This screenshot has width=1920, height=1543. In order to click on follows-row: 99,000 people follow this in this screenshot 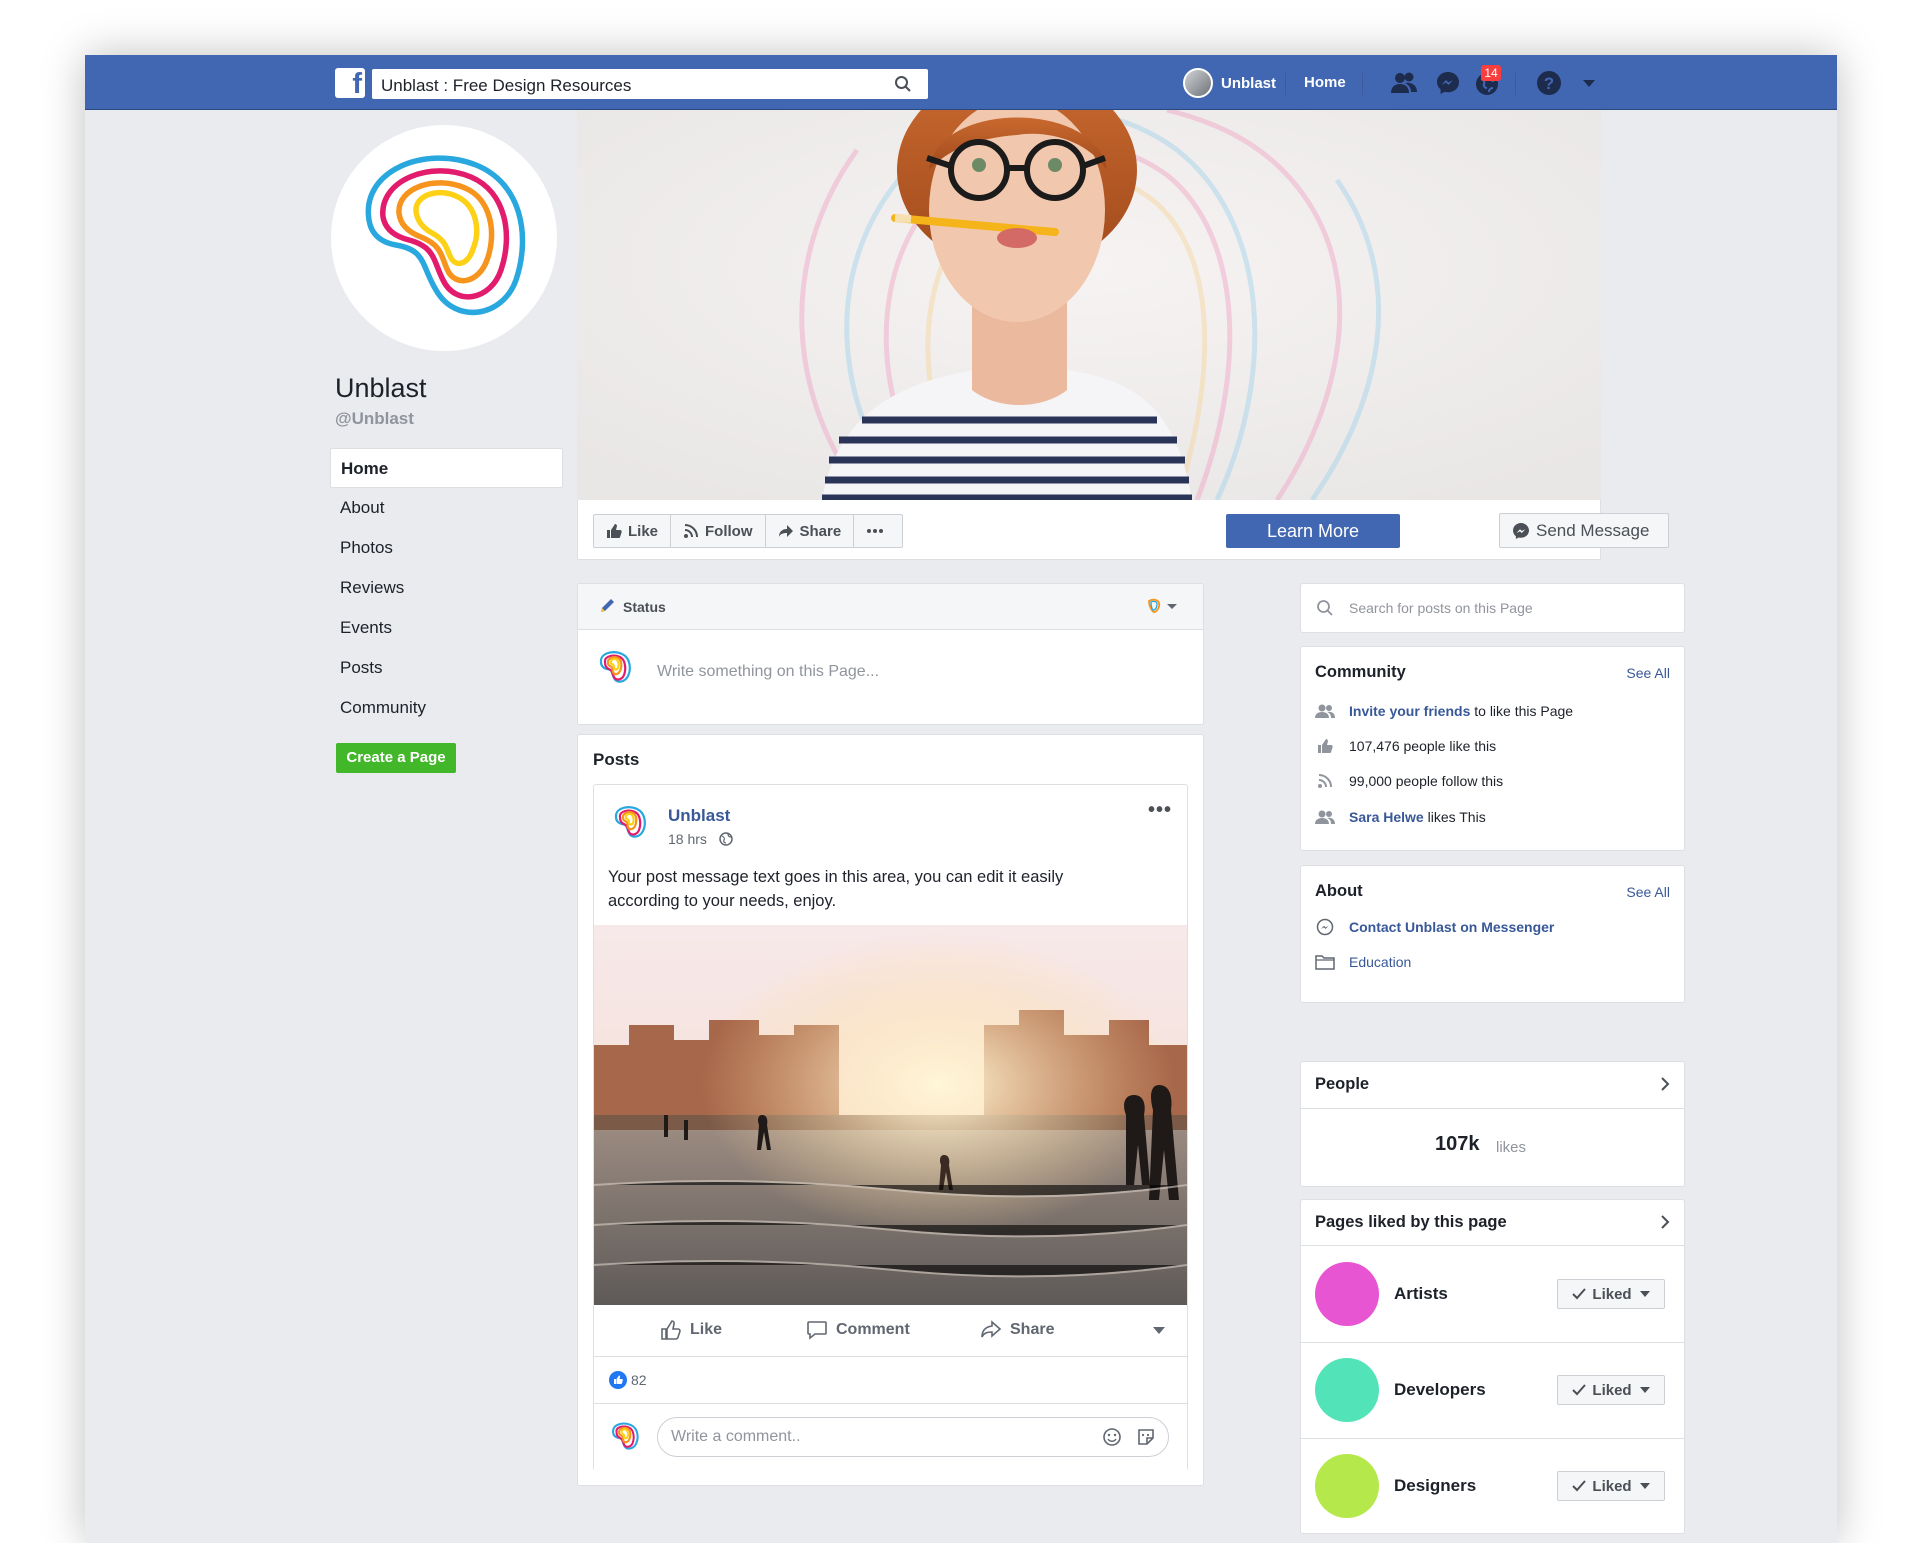, I will do `click(1409, 781)`.